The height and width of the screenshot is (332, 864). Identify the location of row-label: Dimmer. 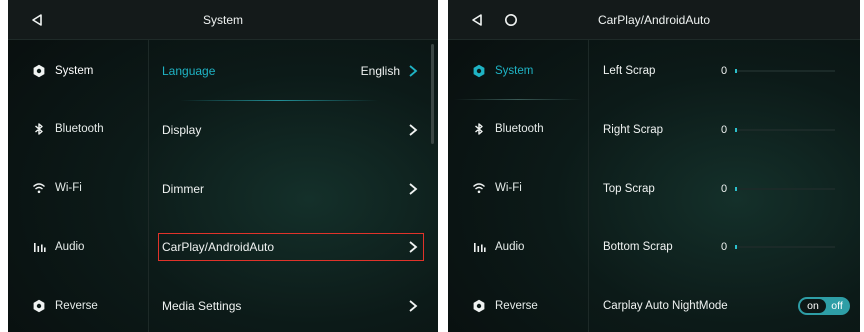
(183, 189).